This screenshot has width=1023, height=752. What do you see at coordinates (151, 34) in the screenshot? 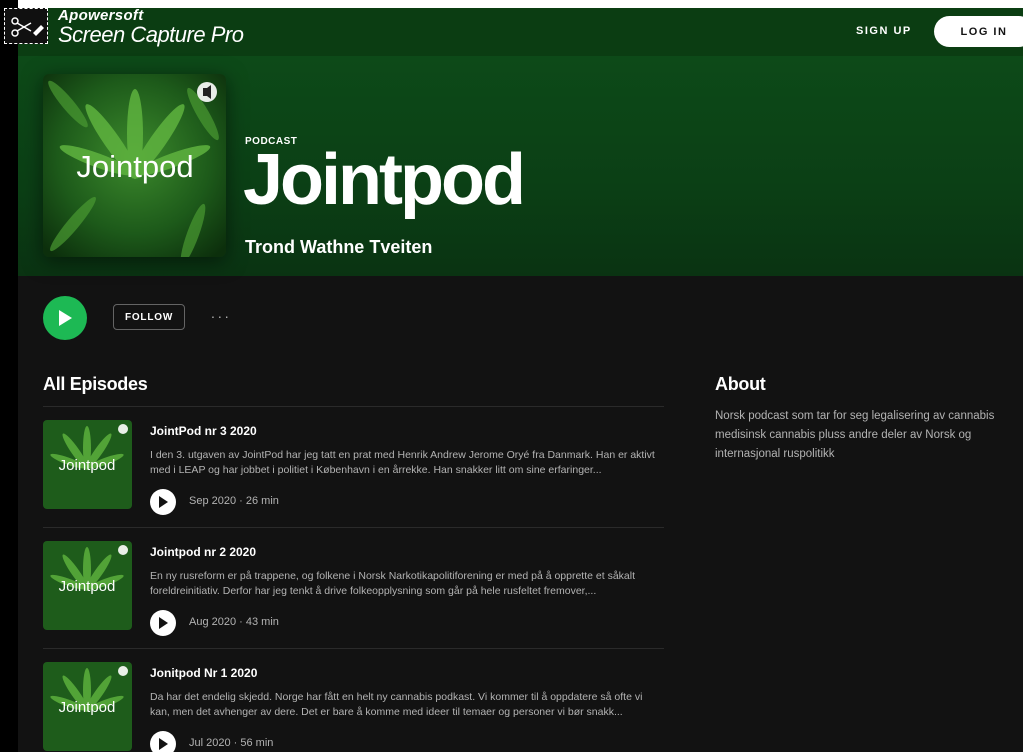
I see `watermark-product: Screen Capture Pro` at bounding box center [151, 34].